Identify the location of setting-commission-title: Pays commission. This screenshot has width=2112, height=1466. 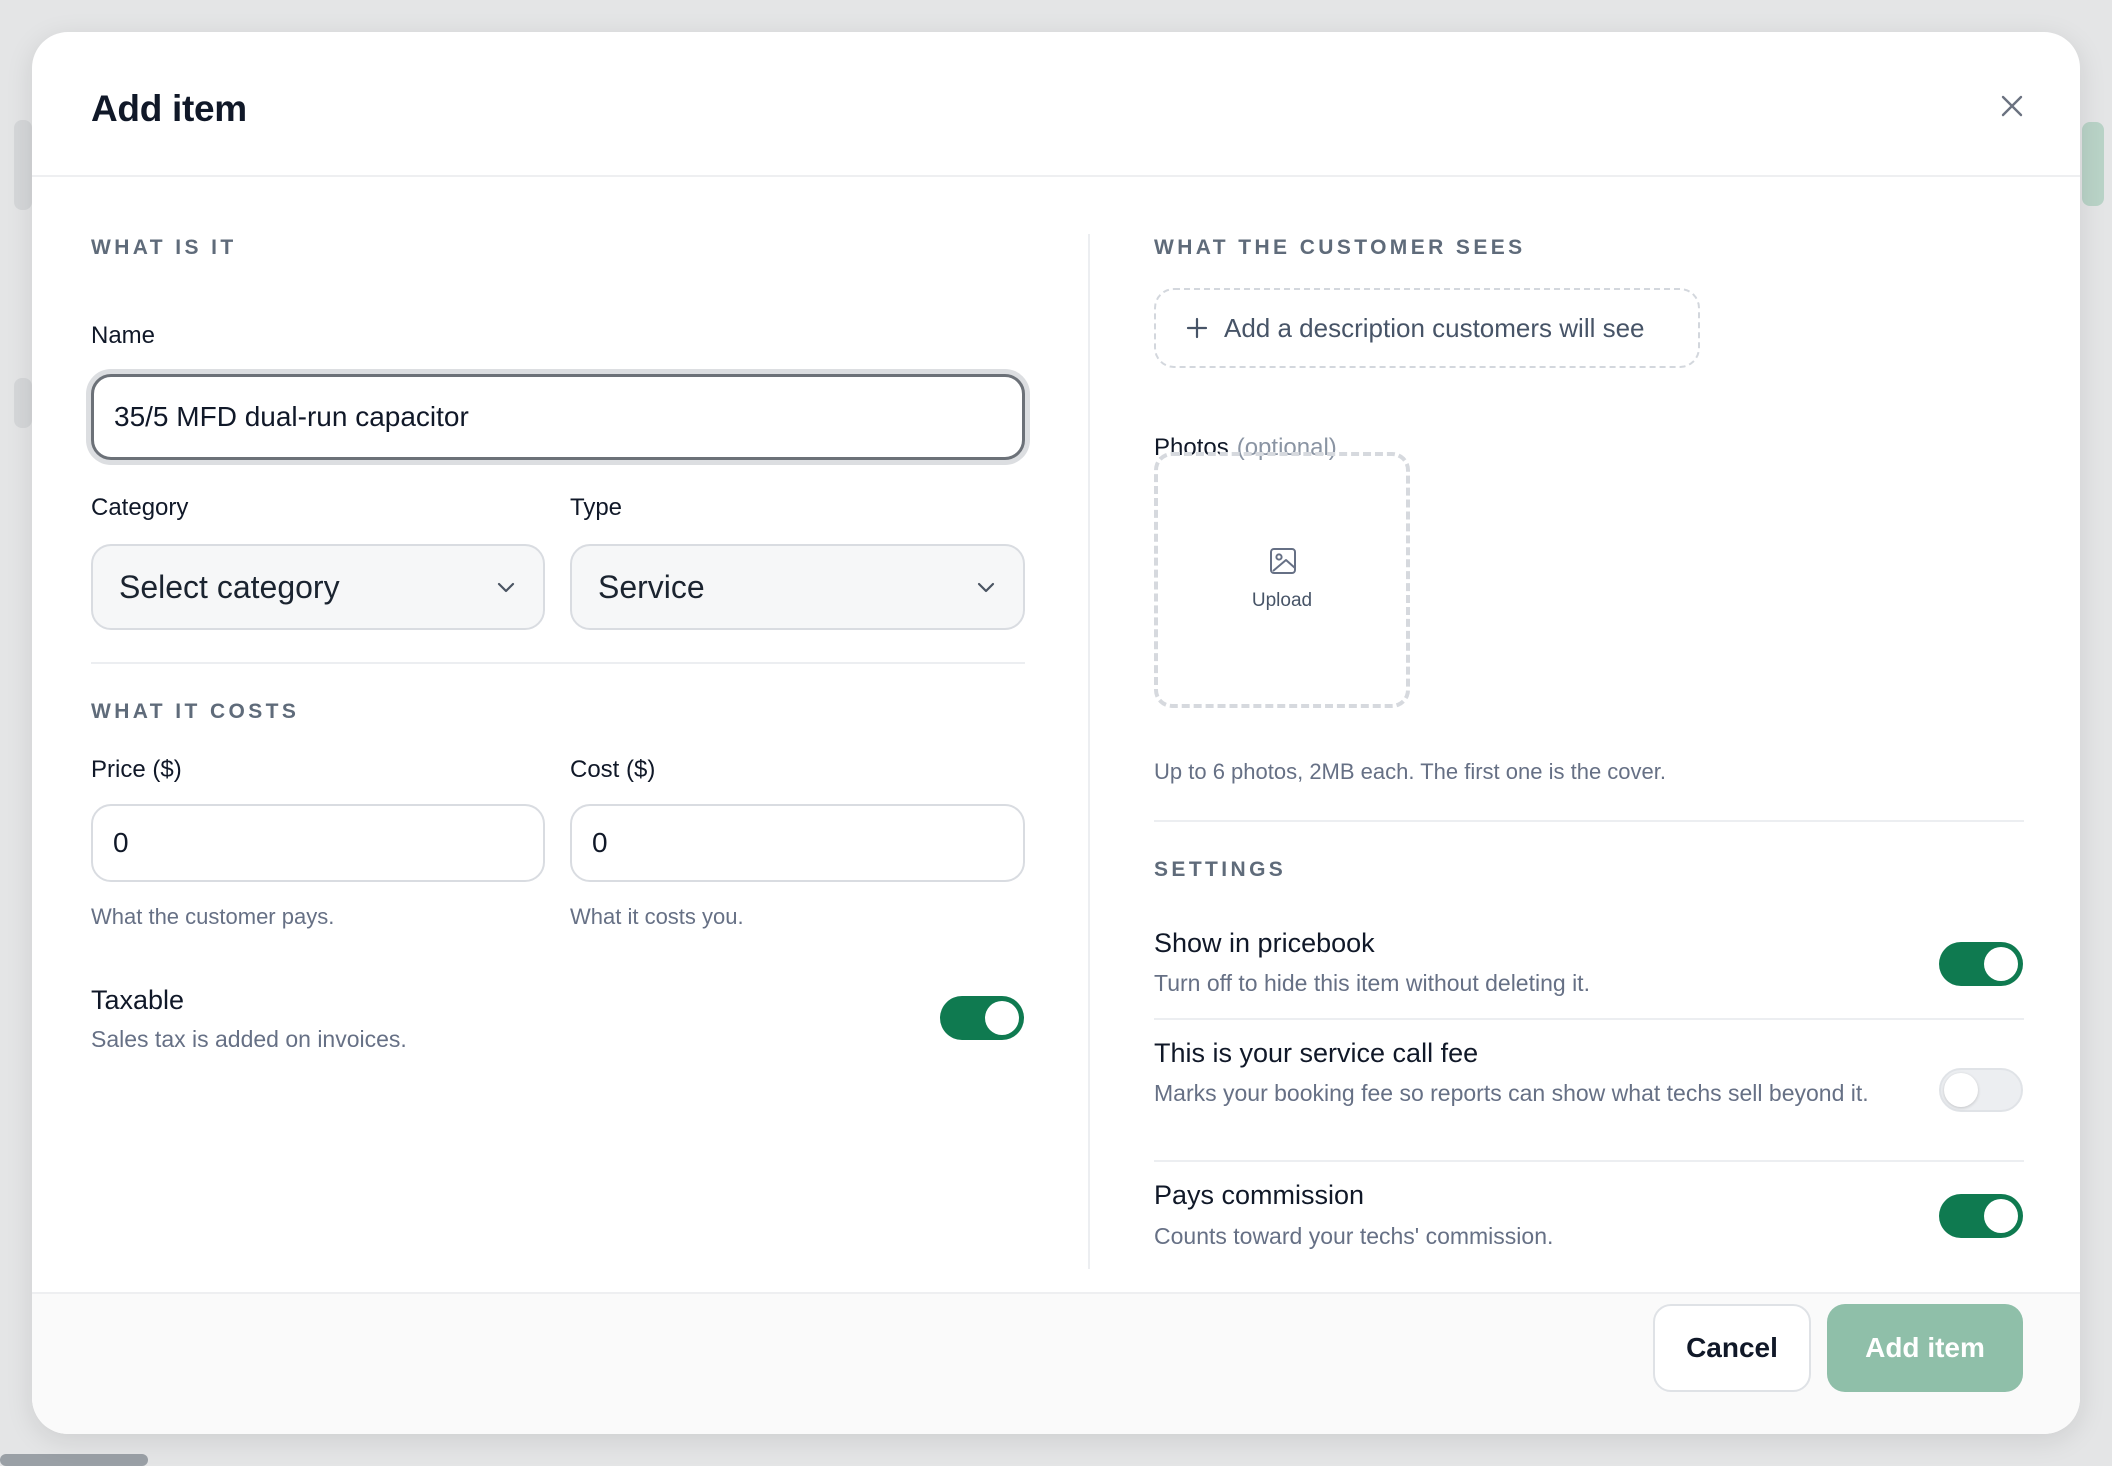
(1259, 1195).